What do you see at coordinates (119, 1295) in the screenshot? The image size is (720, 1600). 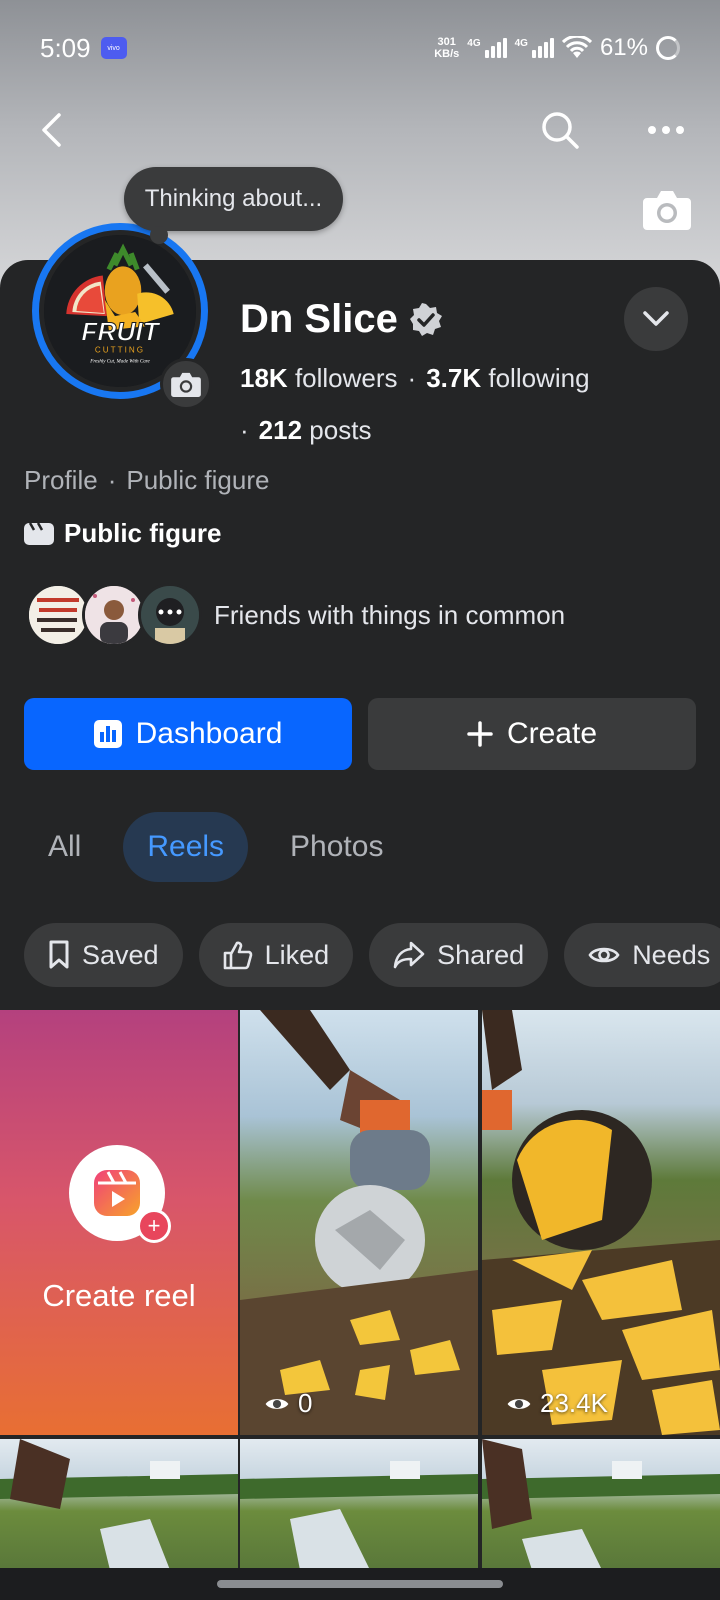 I see `create-reel-label: Create reel` at bounding box center [119, 1295].